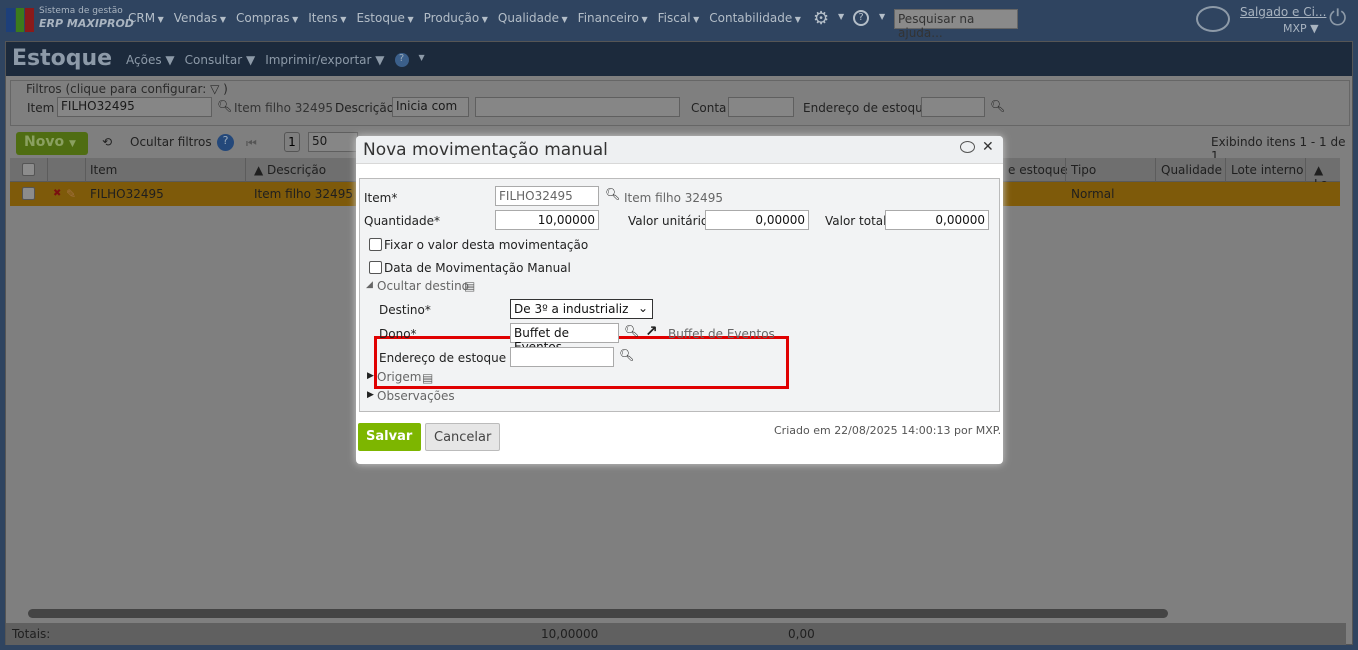 The height and width of the screenshot is (650, 1358). What do you see at coordinates (28, 193) in the screenshot?
I see `row-checkbox` at bounding box center [28, 193].